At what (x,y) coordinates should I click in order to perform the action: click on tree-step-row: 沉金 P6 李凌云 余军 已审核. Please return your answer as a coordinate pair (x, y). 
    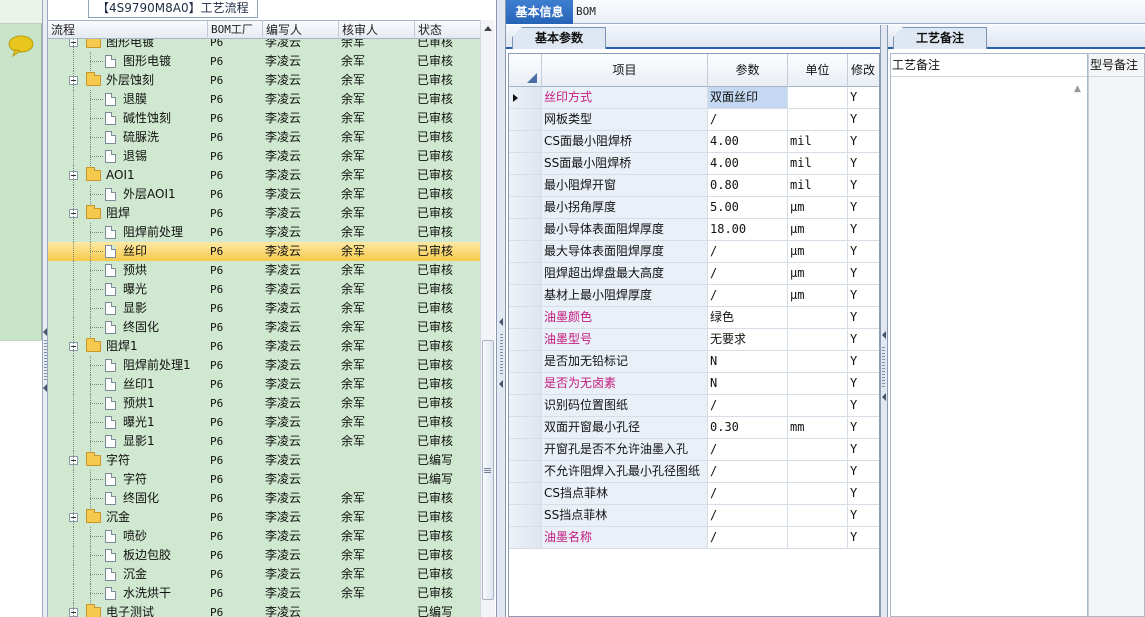
    Looking at the image, I should click on (264, 574).